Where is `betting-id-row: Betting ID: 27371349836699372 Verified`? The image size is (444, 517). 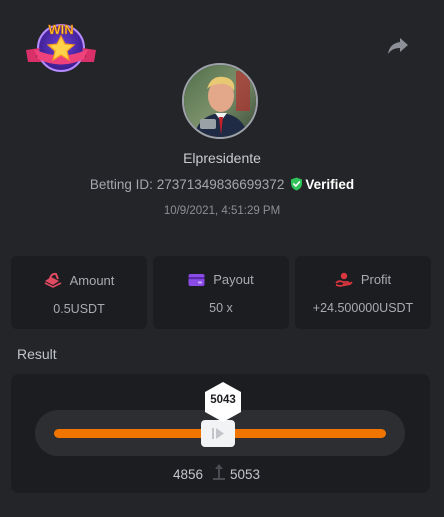 betting-id-row: Betting ID: 27371349836699372 Verified is located at coordinates (222, 184).